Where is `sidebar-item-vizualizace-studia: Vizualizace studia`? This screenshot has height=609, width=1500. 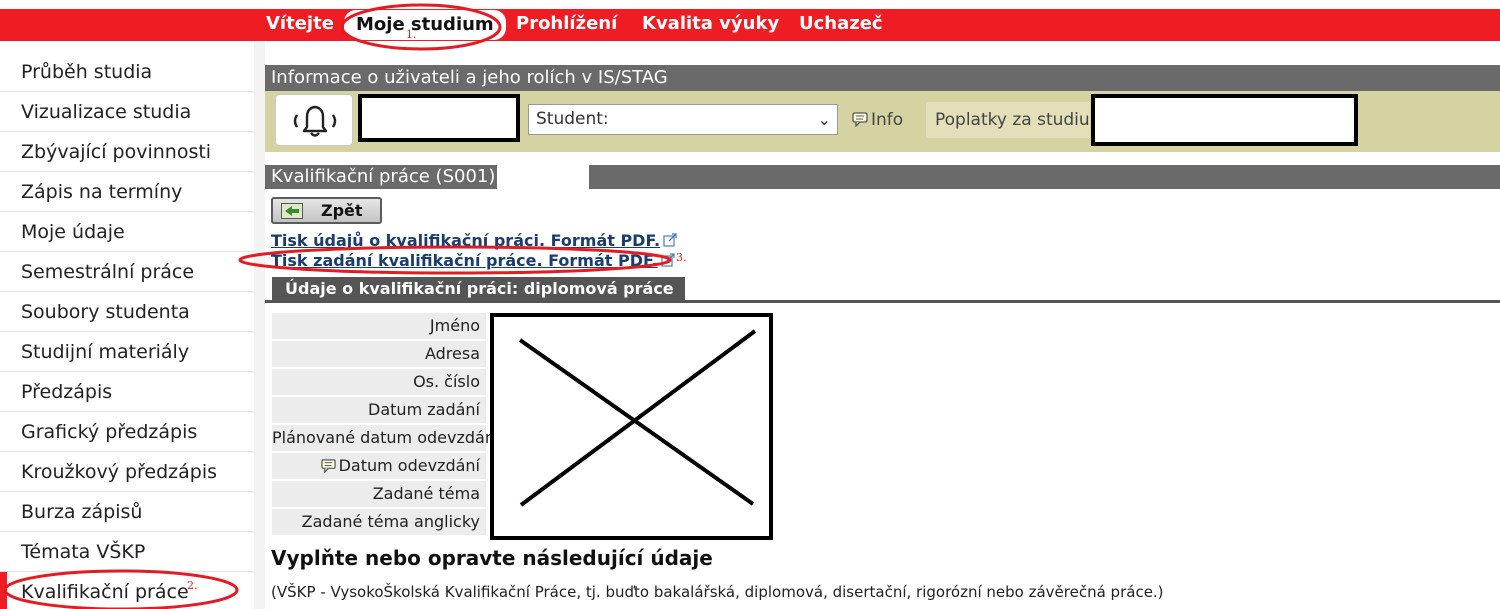 sidebar-item-vizualizace-studia: Vizualizace studia is located at coordinates (127, 112).